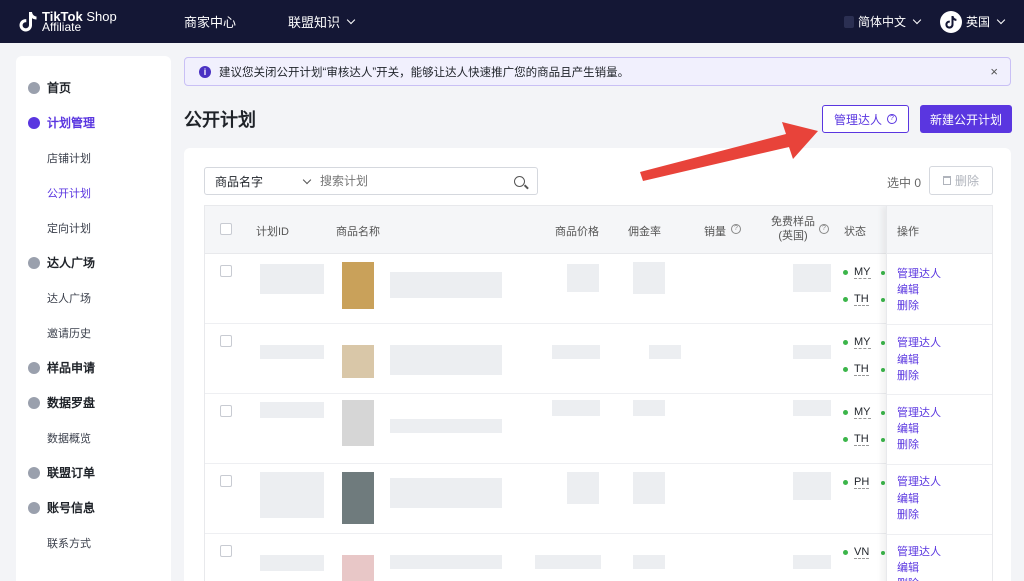 The image size is (1024, 581). I want to click on table-row: PH, so click(545, 499).